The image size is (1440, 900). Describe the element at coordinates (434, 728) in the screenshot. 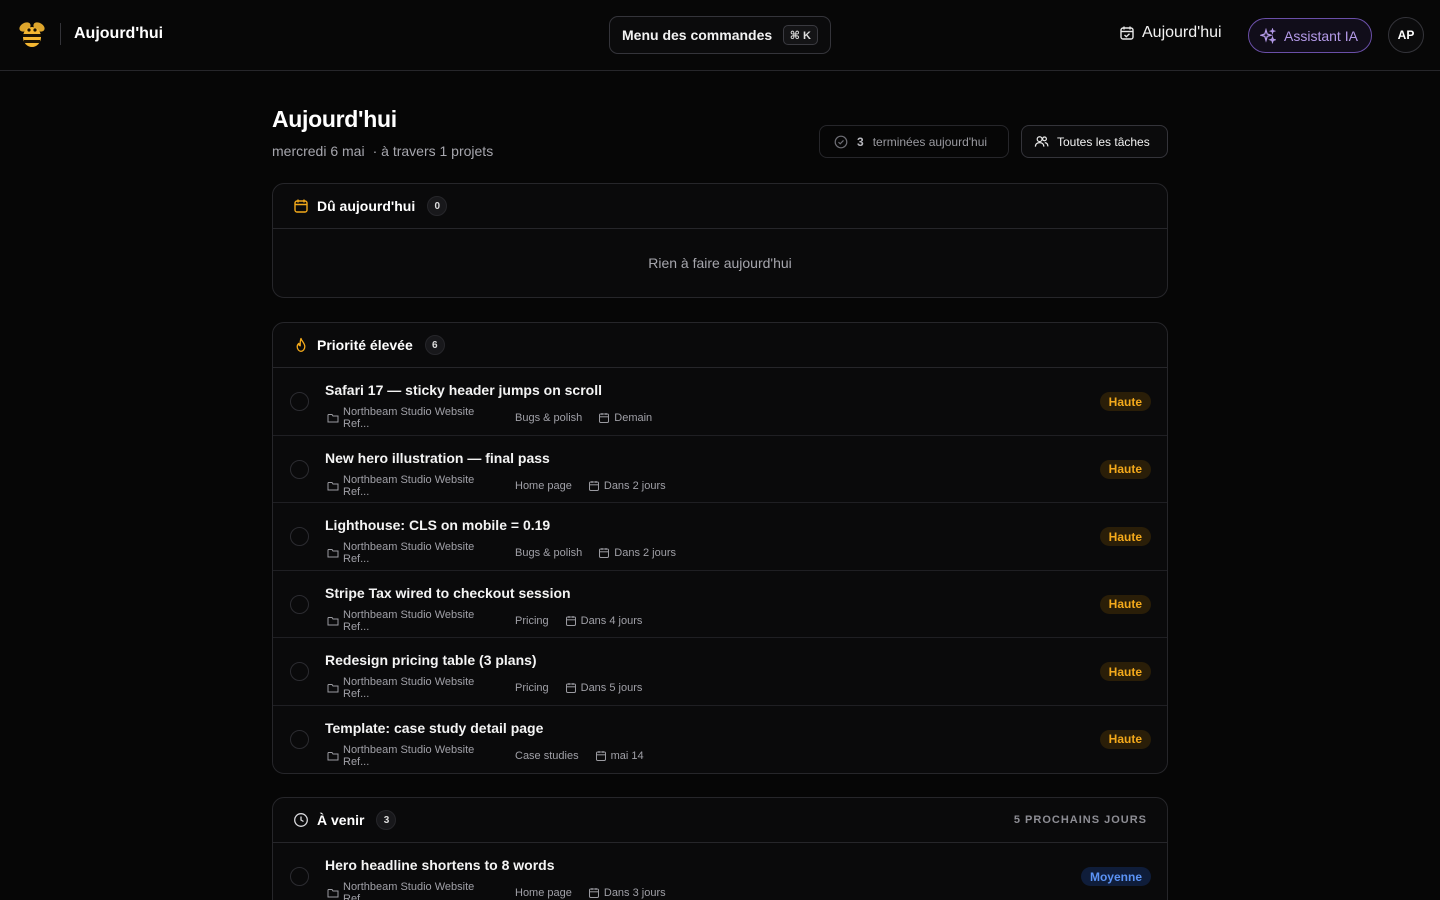

I see `task-title: Template: case study detail page` at that location.